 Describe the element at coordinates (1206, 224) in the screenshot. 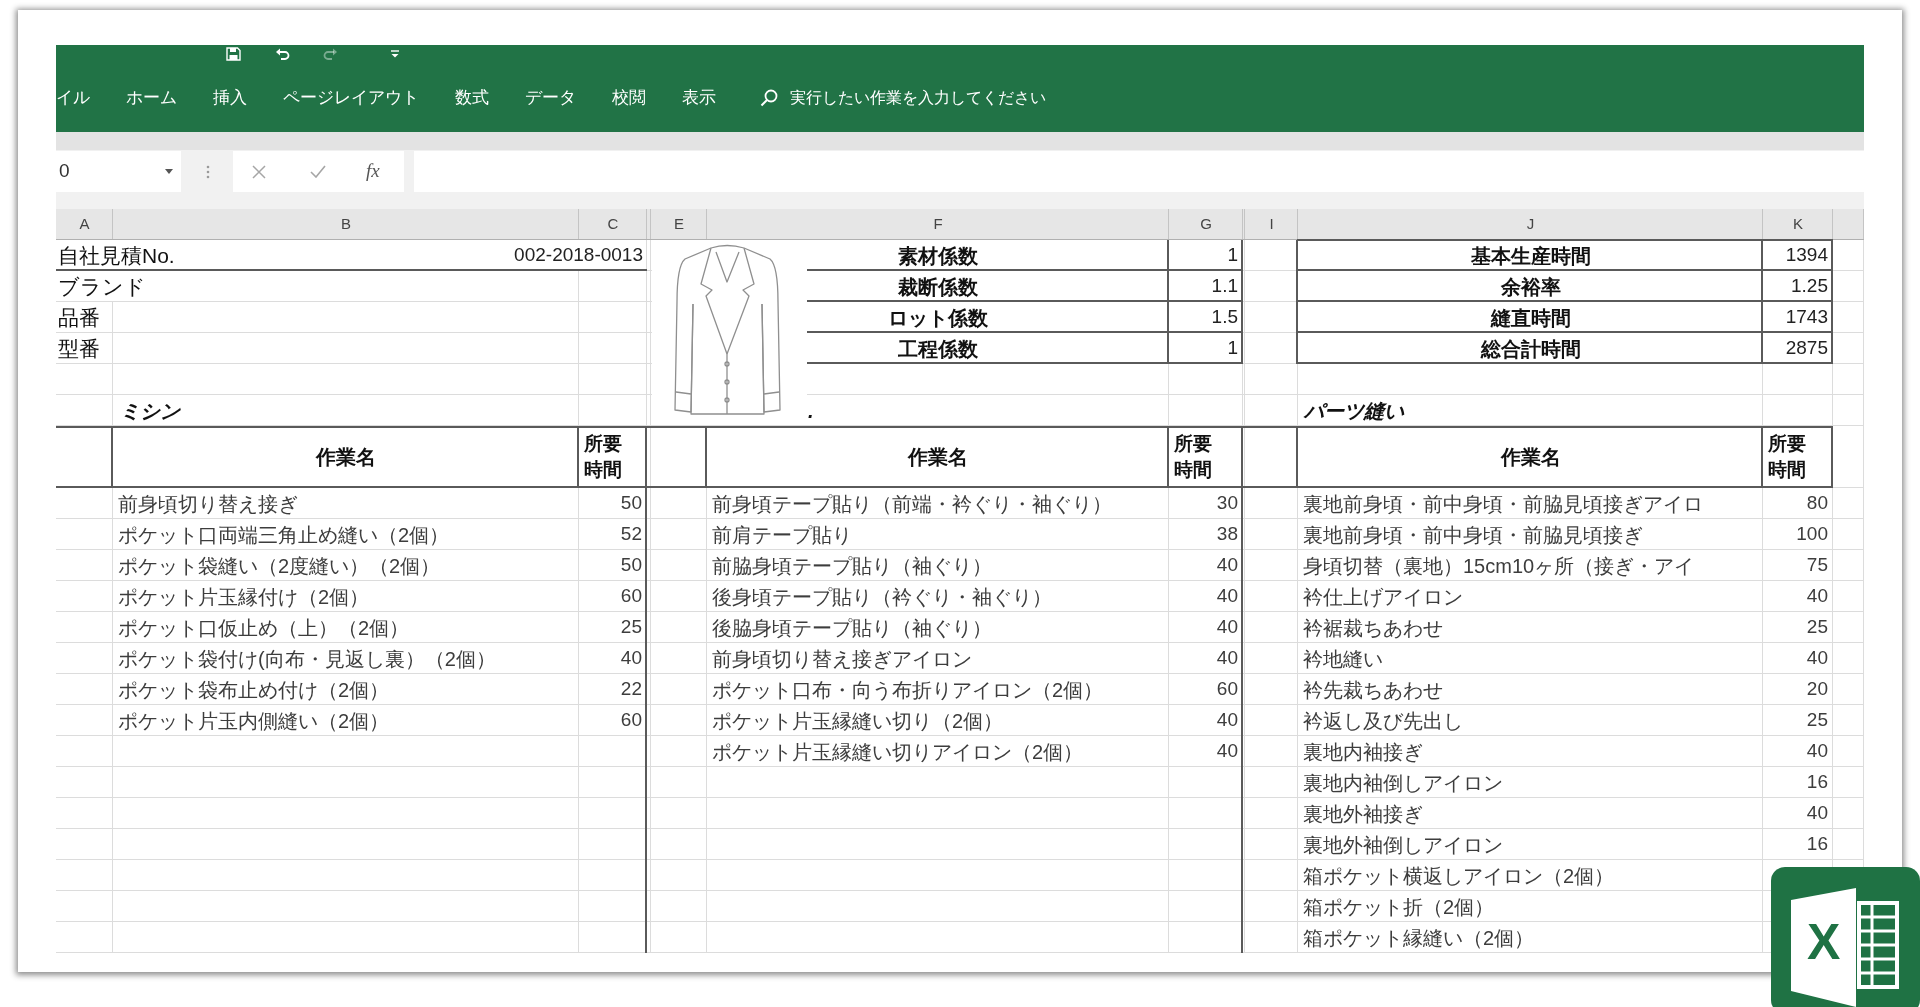

I see `column-heading: G` at that location.